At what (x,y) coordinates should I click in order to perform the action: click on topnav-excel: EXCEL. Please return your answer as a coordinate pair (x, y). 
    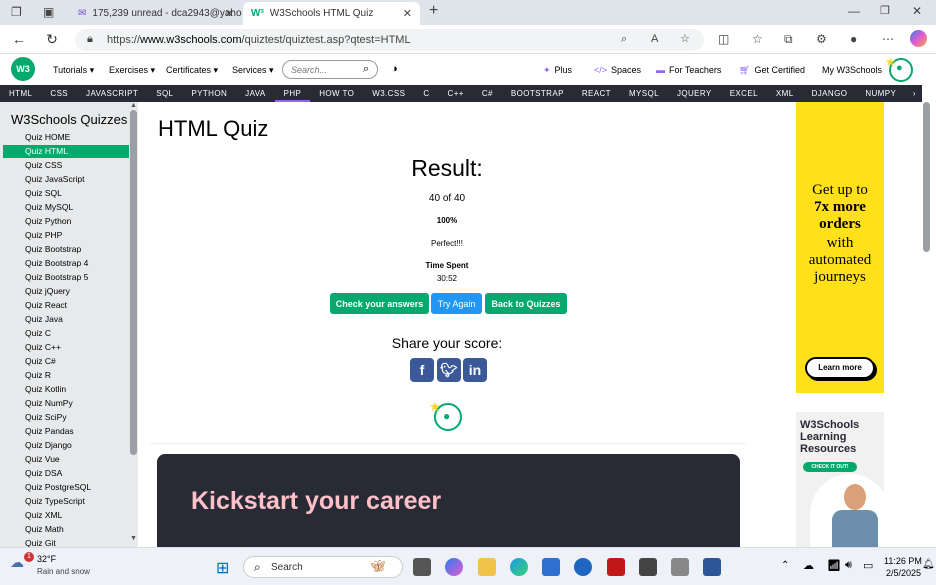
    Looking at the image, I should click on (744, 93).